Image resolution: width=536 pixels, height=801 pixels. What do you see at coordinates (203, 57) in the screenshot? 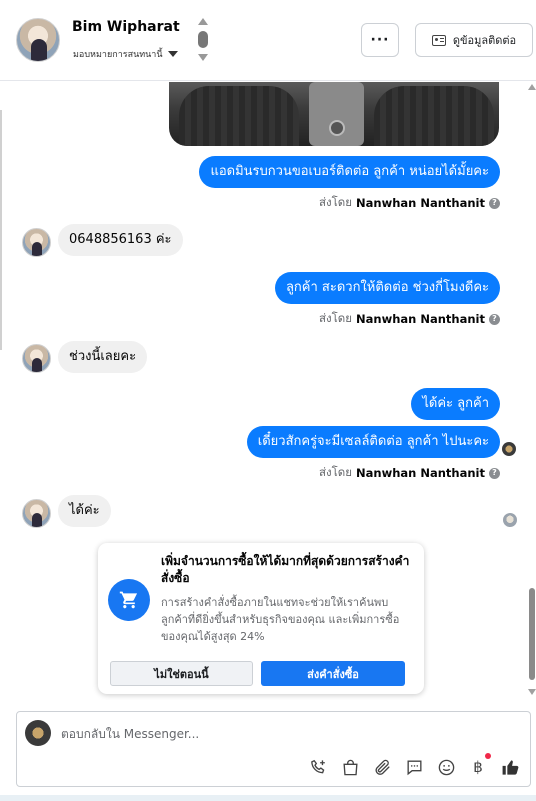
I see `arrow-down-icon` at bounding box center [203, 57].